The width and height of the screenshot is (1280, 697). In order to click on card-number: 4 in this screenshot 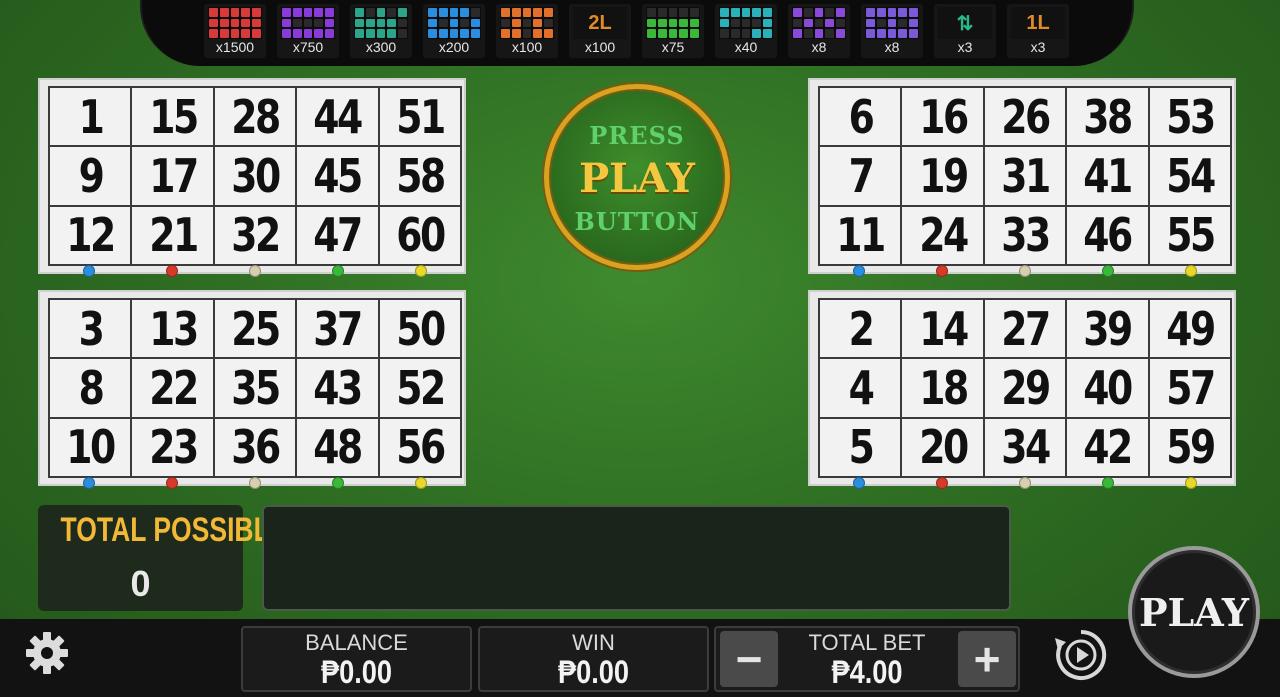, I will do `click(861, 387)`.